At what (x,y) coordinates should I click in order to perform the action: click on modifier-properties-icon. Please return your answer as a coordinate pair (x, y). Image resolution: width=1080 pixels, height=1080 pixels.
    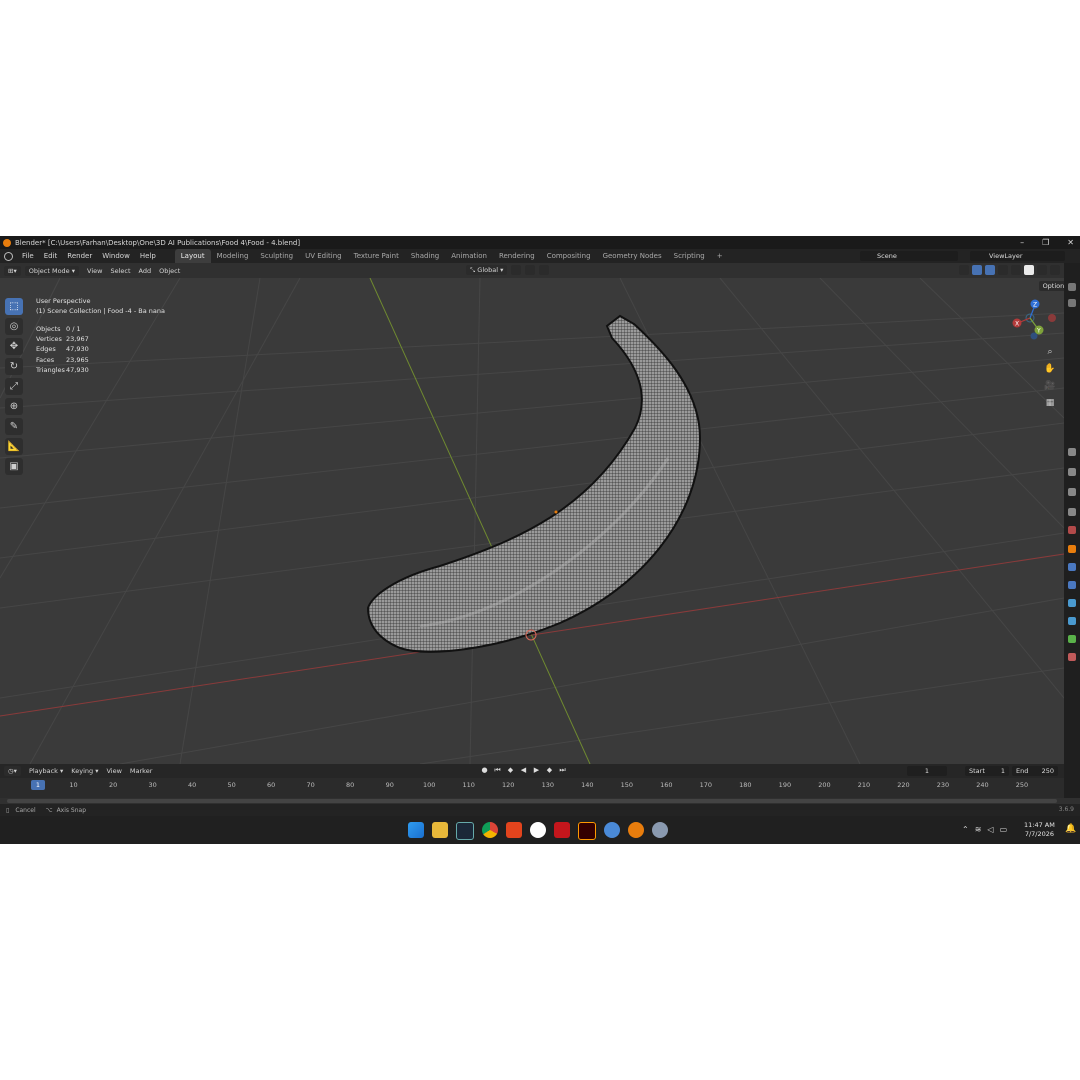
    Looking at the image, I should click on (1072, 567).